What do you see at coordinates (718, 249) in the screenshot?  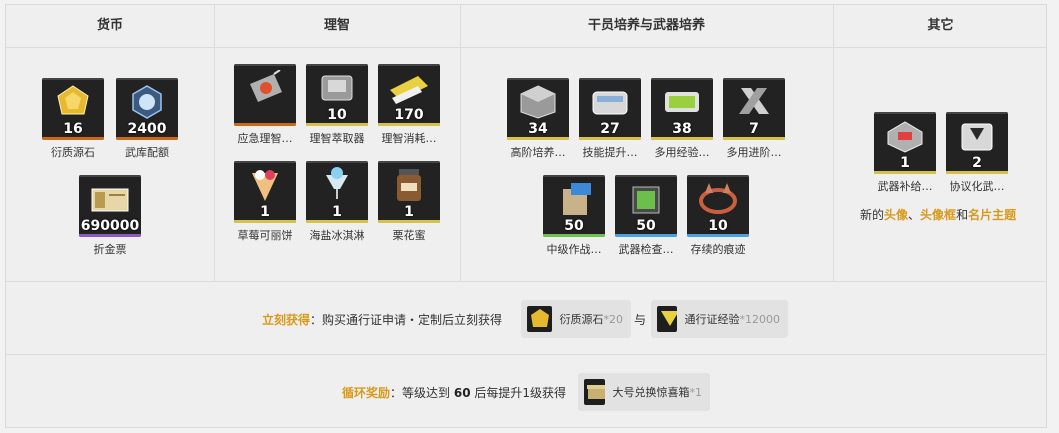 I see `item-label: 存续的痕迹` at bounding box center [718, 249].